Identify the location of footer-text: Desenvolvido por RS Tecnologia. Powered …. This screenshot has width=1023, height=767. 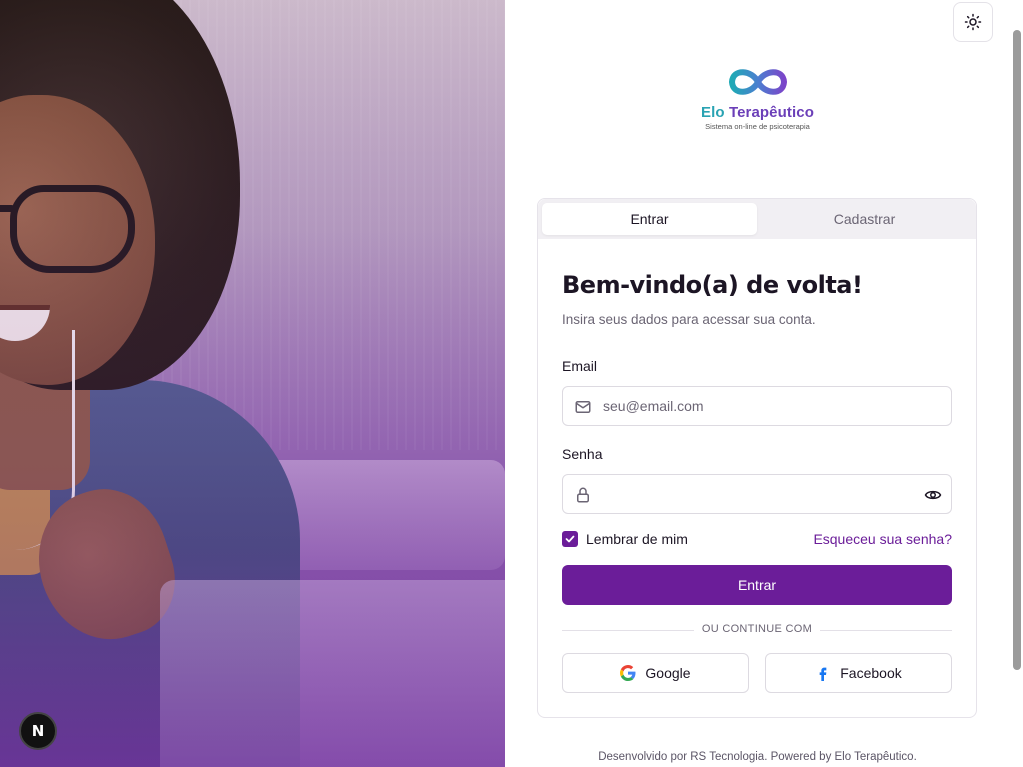
(757, 757).